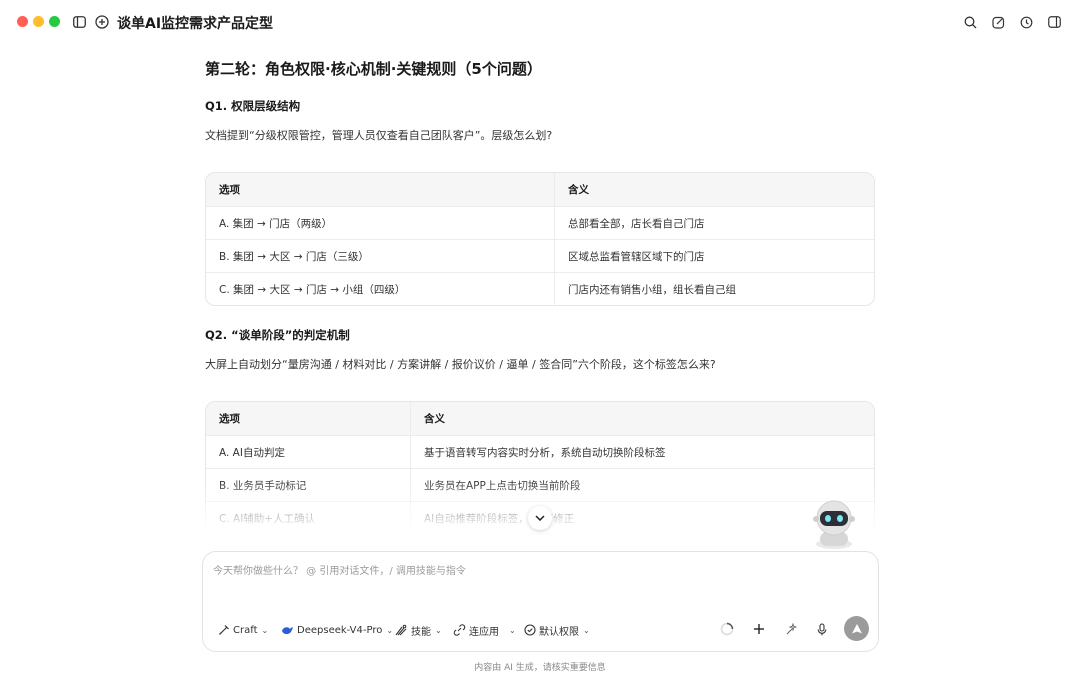 The height and width of the screenshot is (680, 1080). I want to click on sparkle-enhance-button, so click(790, 629).